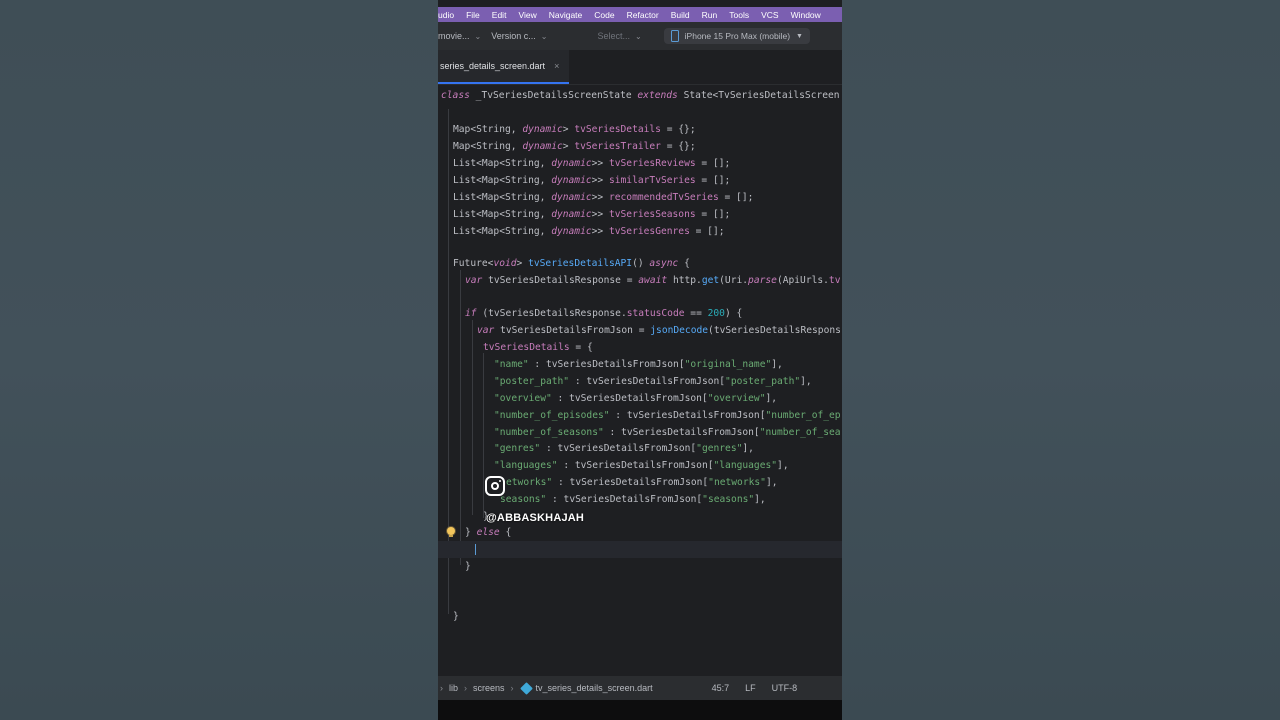 The image size is (1280, 720). I want to click on breadcrumb-lib: lib, so click(453, 688).